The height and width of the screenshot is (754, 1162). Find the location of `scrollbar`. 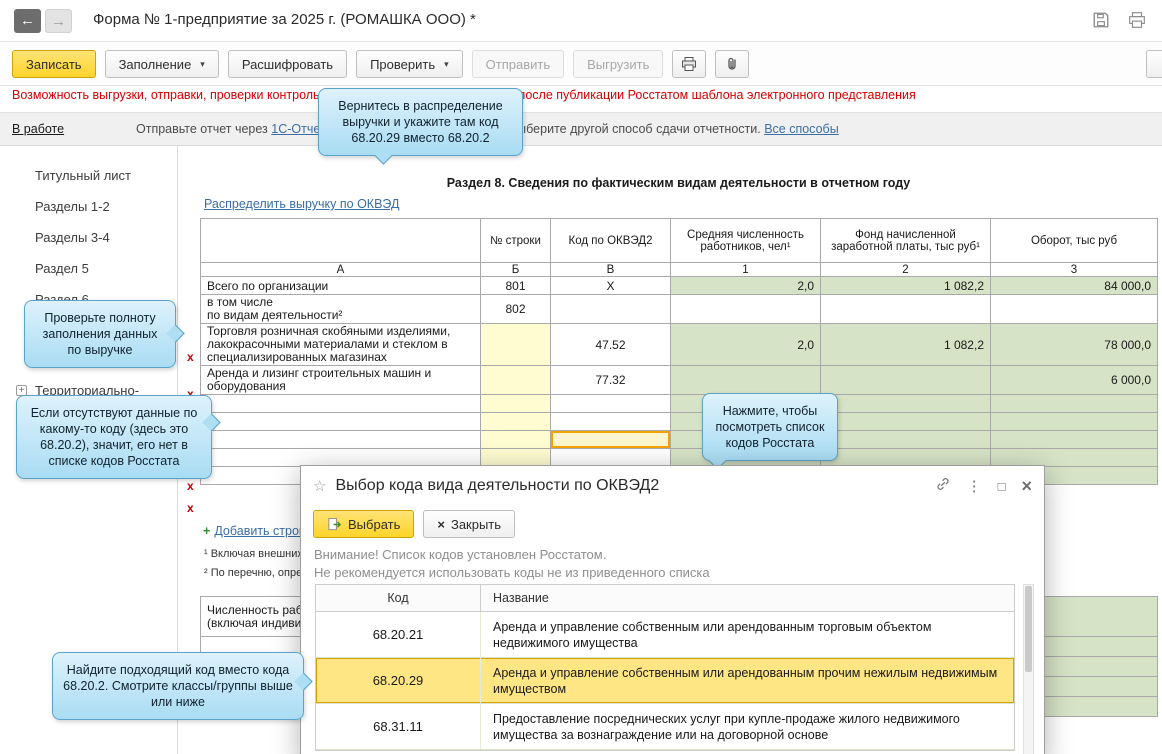

scrollbar is located at coordinates (1028, 669).